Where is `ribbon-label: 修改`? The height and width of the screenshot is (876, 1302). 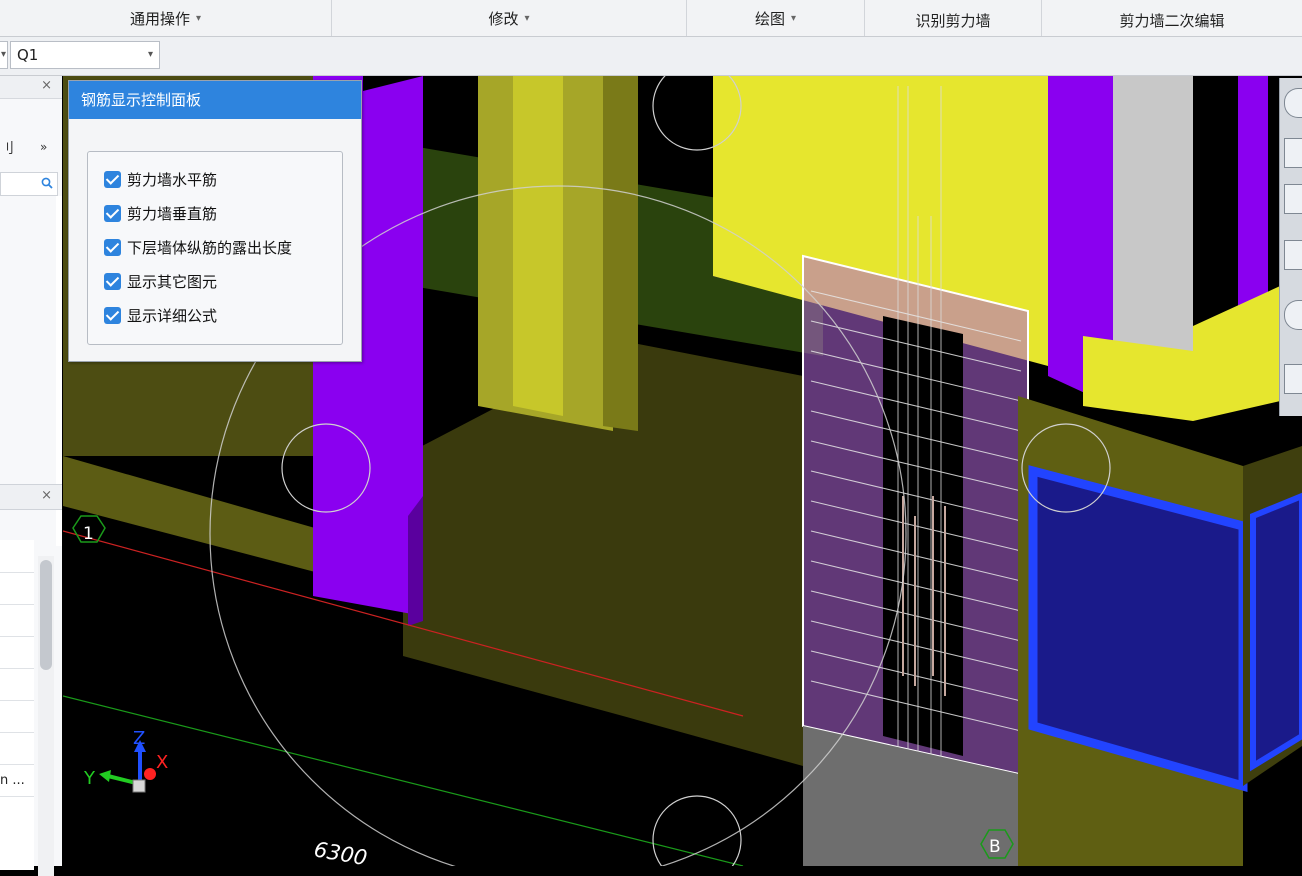
ribbon-label: 修改 is located at coordinates (503, 18).